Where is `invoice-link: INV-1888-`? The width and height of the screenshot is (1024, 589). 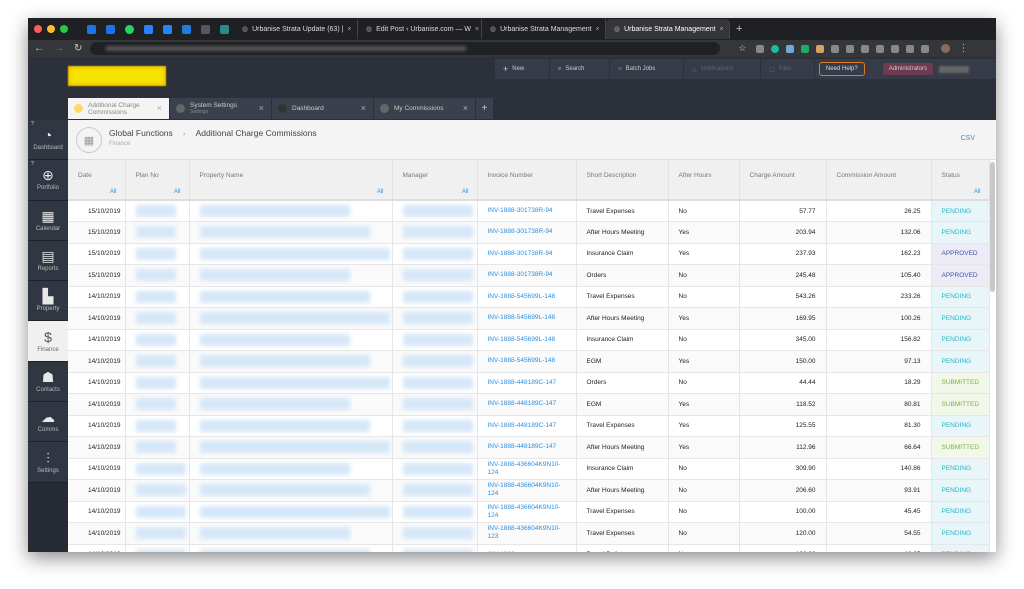
invoice-link: INV-1888- is located at coordinates (527, 548).